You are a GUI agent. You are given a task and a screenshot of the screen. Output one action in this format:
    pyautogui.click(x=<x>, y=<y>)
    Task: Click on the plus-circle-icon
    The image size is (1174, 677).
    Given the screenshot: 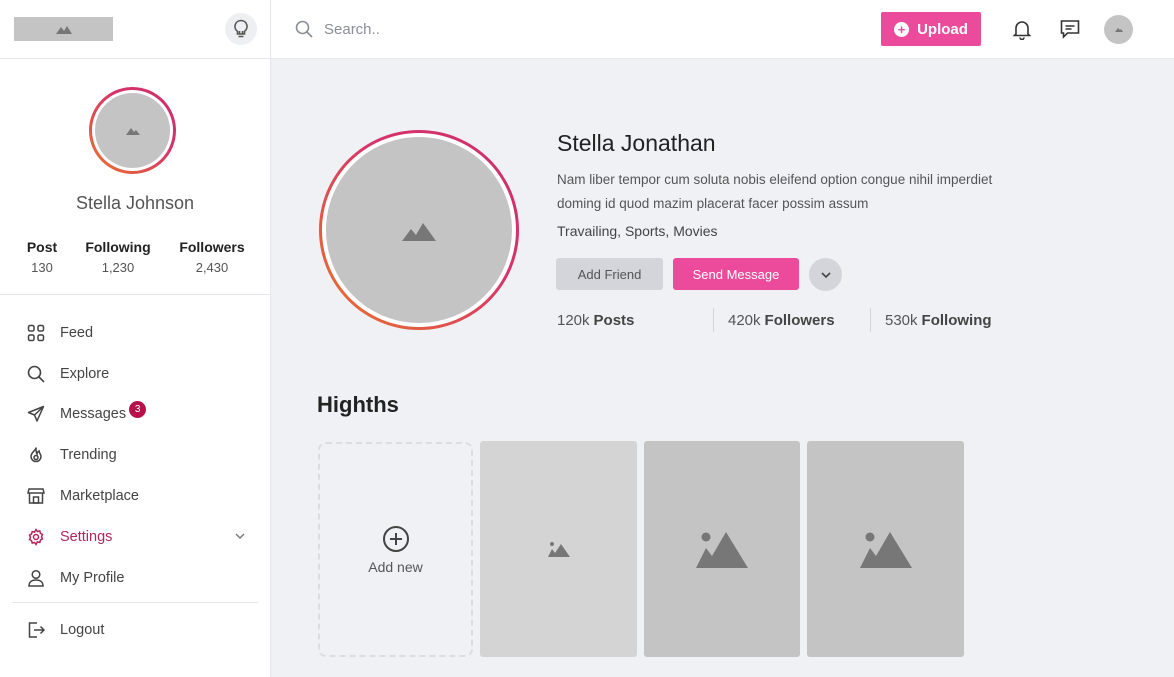 What is the action you would take?
    pyautogui.click(x=395, y=538)
    